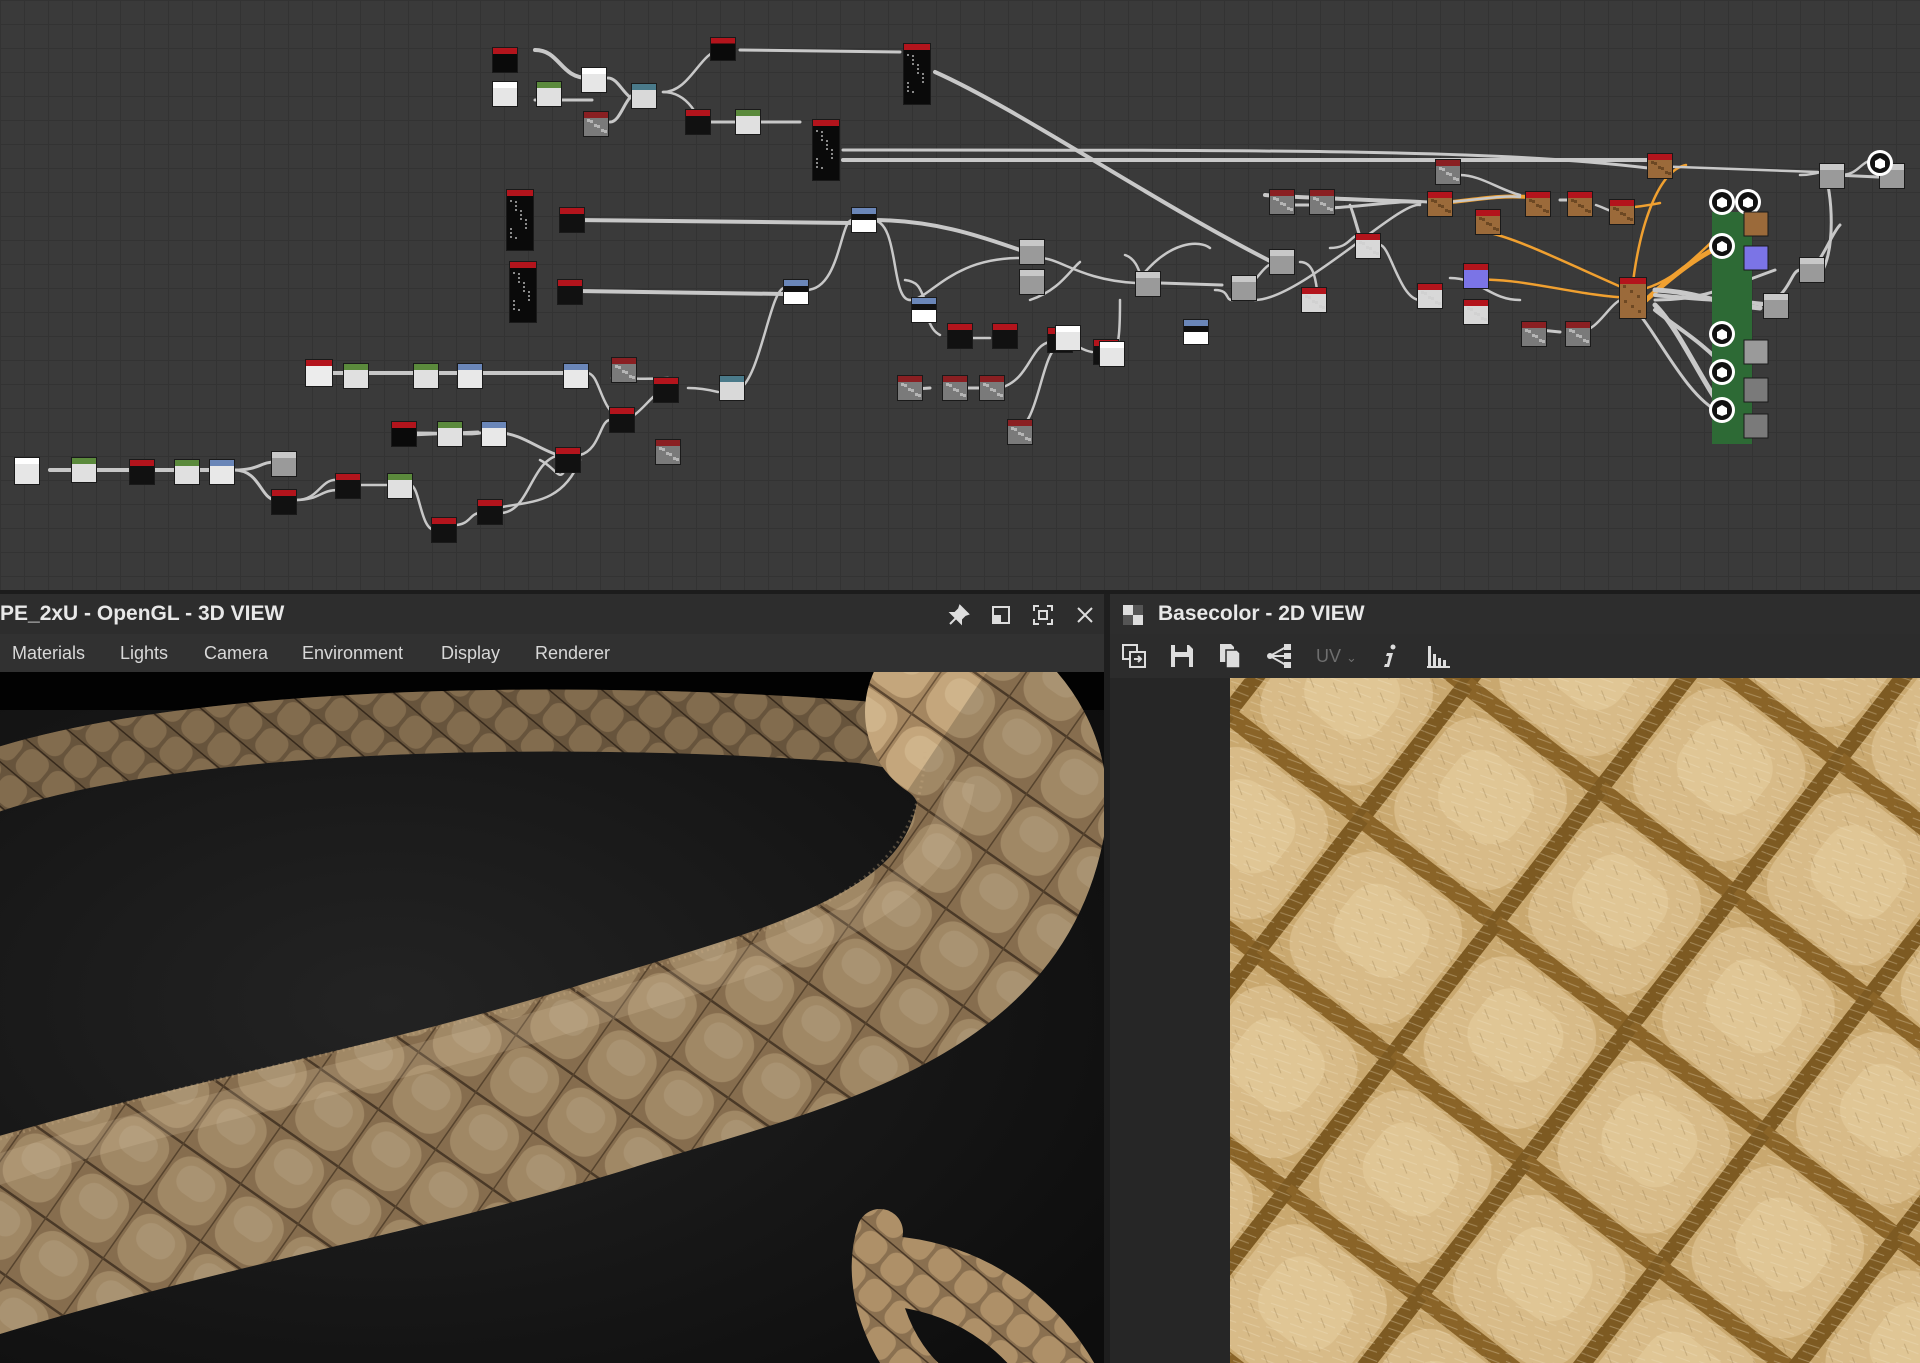  What do you see at coordinates (572, 653) in the screenshot?
I see `menu-renderer: Renderer` at bounding box center [572, 653].